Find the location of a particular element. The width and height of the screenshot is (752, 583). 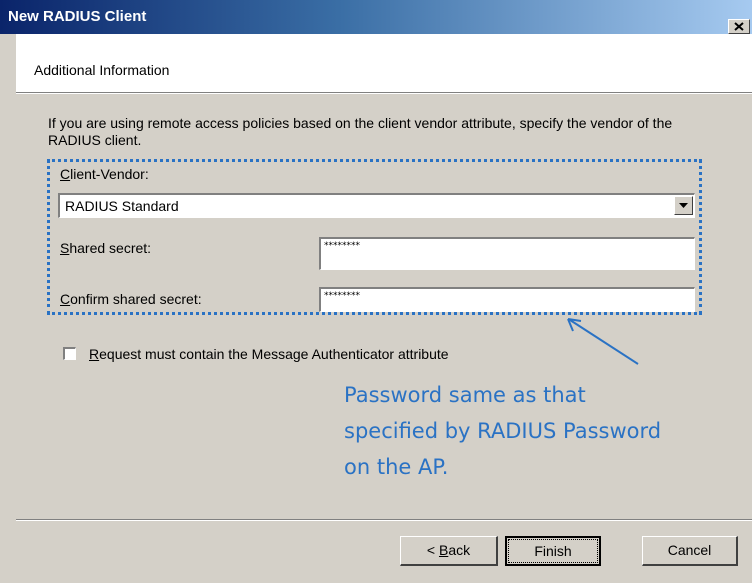

annotation-line-2: specified by RADIUS Password is located at coordinates (503, 431).